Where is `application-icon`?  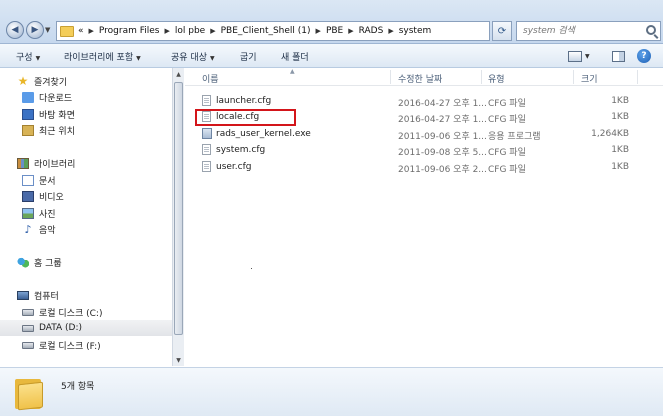
application-icon is located at coordinates (207, 133).